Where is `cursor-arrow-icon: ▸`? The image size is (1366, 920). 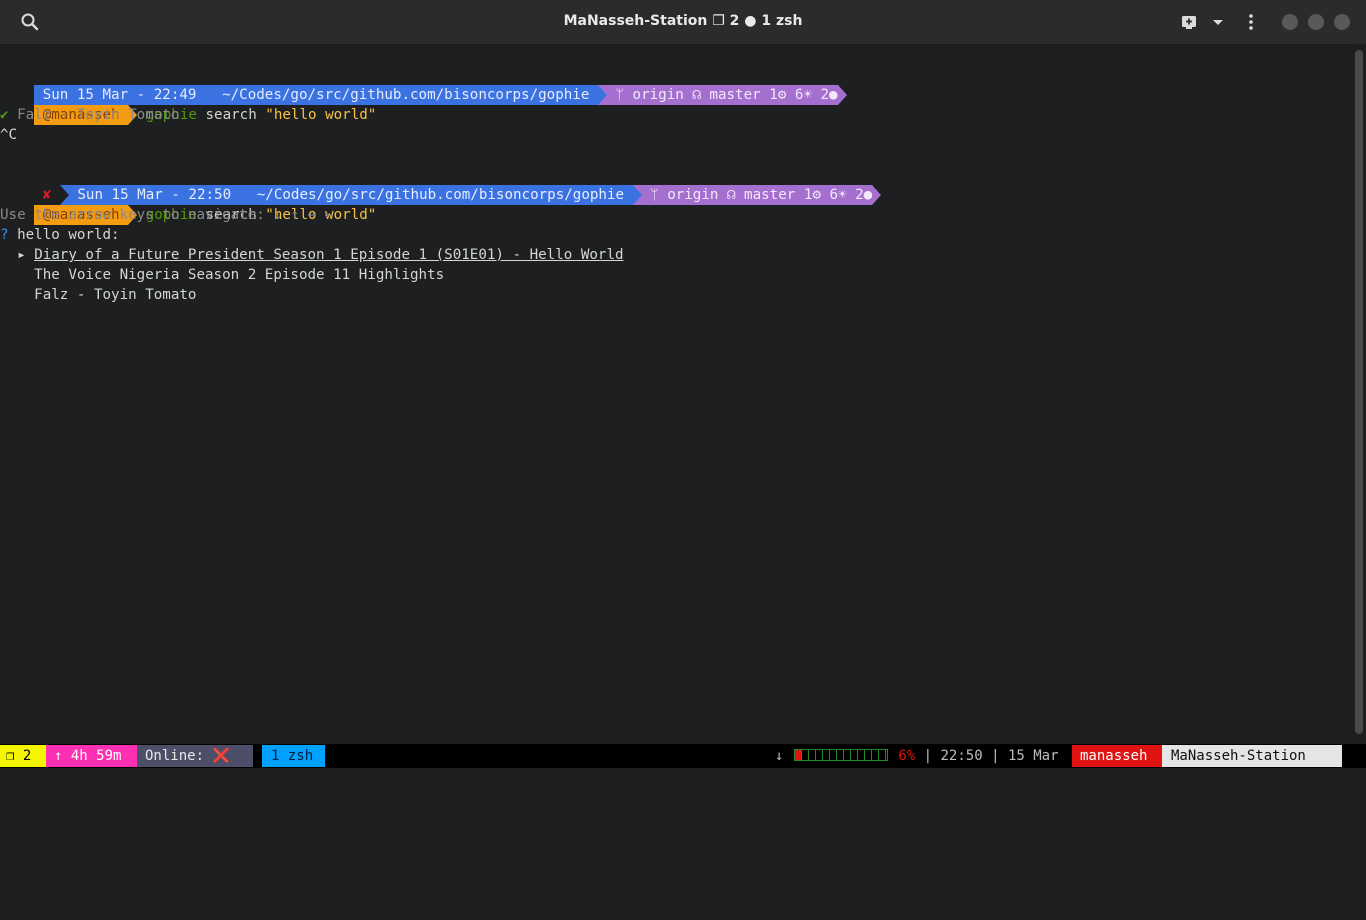
cursor-arrow-icon: ▸ is located at coordinates (21, 255).